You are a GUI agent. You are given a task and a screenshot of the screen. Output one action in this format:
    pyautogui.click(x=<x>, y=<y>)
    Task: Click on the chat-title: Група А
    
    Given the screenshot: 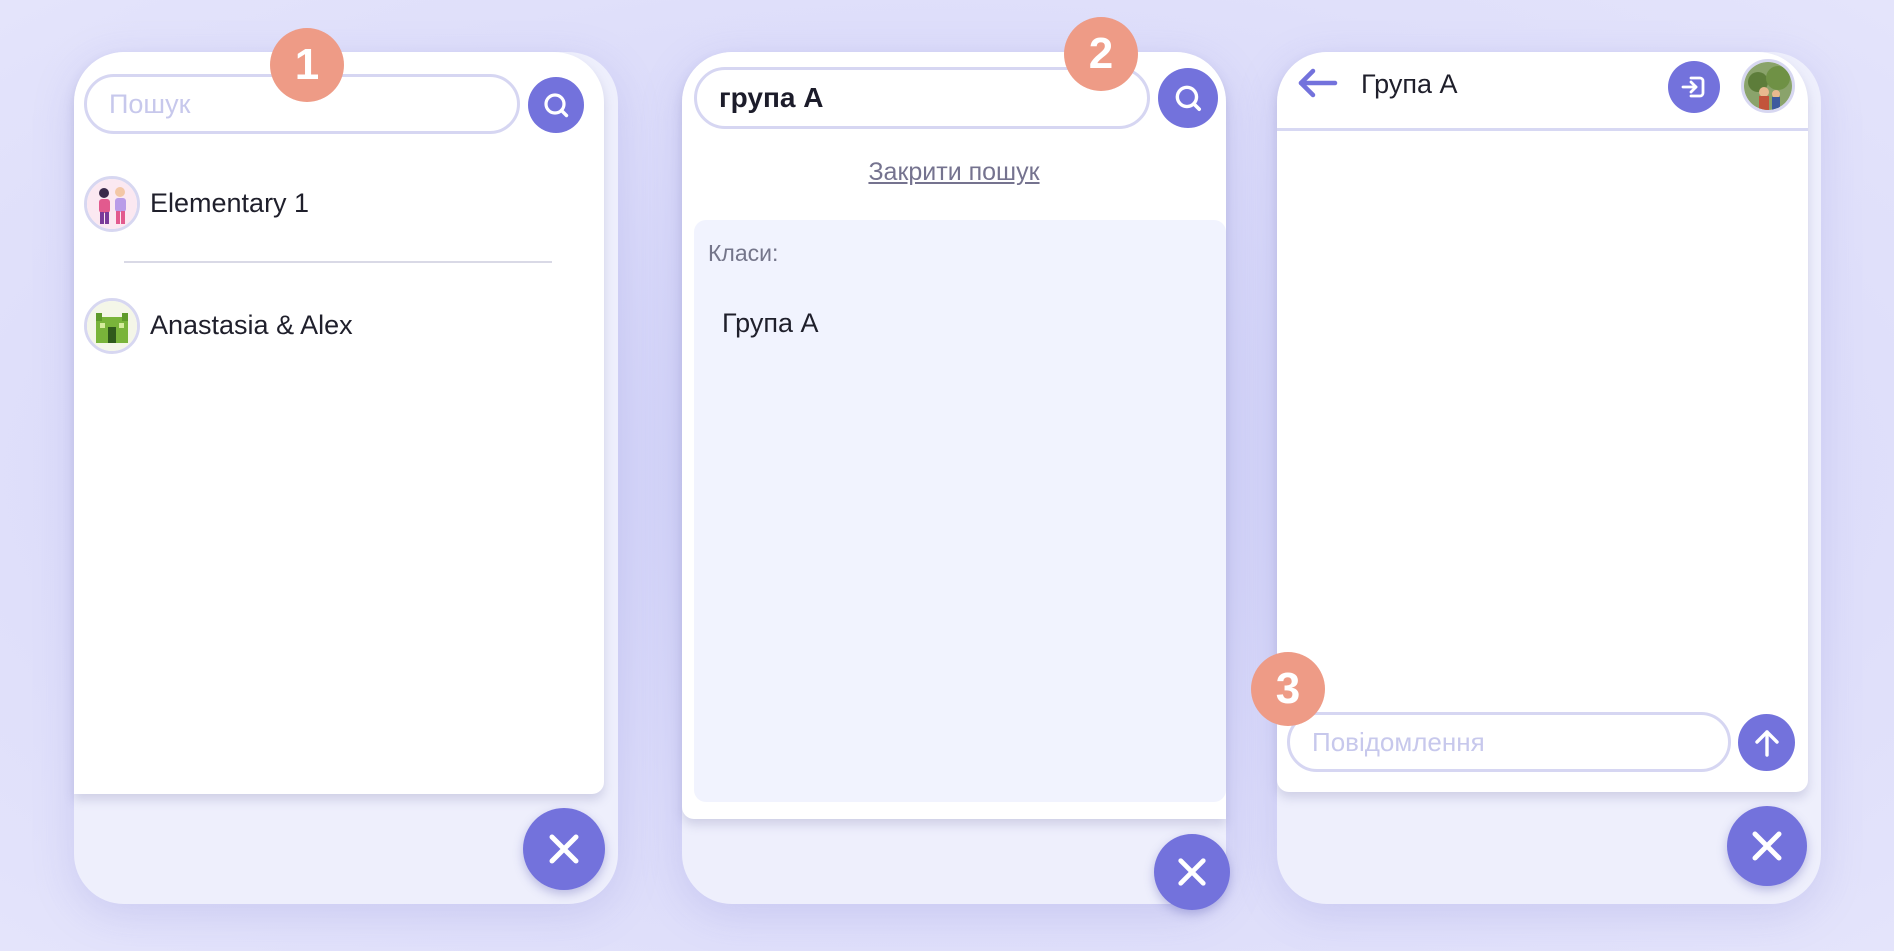 What is the action you would take?
    pyautogui.click(x=1409, y=84)
    